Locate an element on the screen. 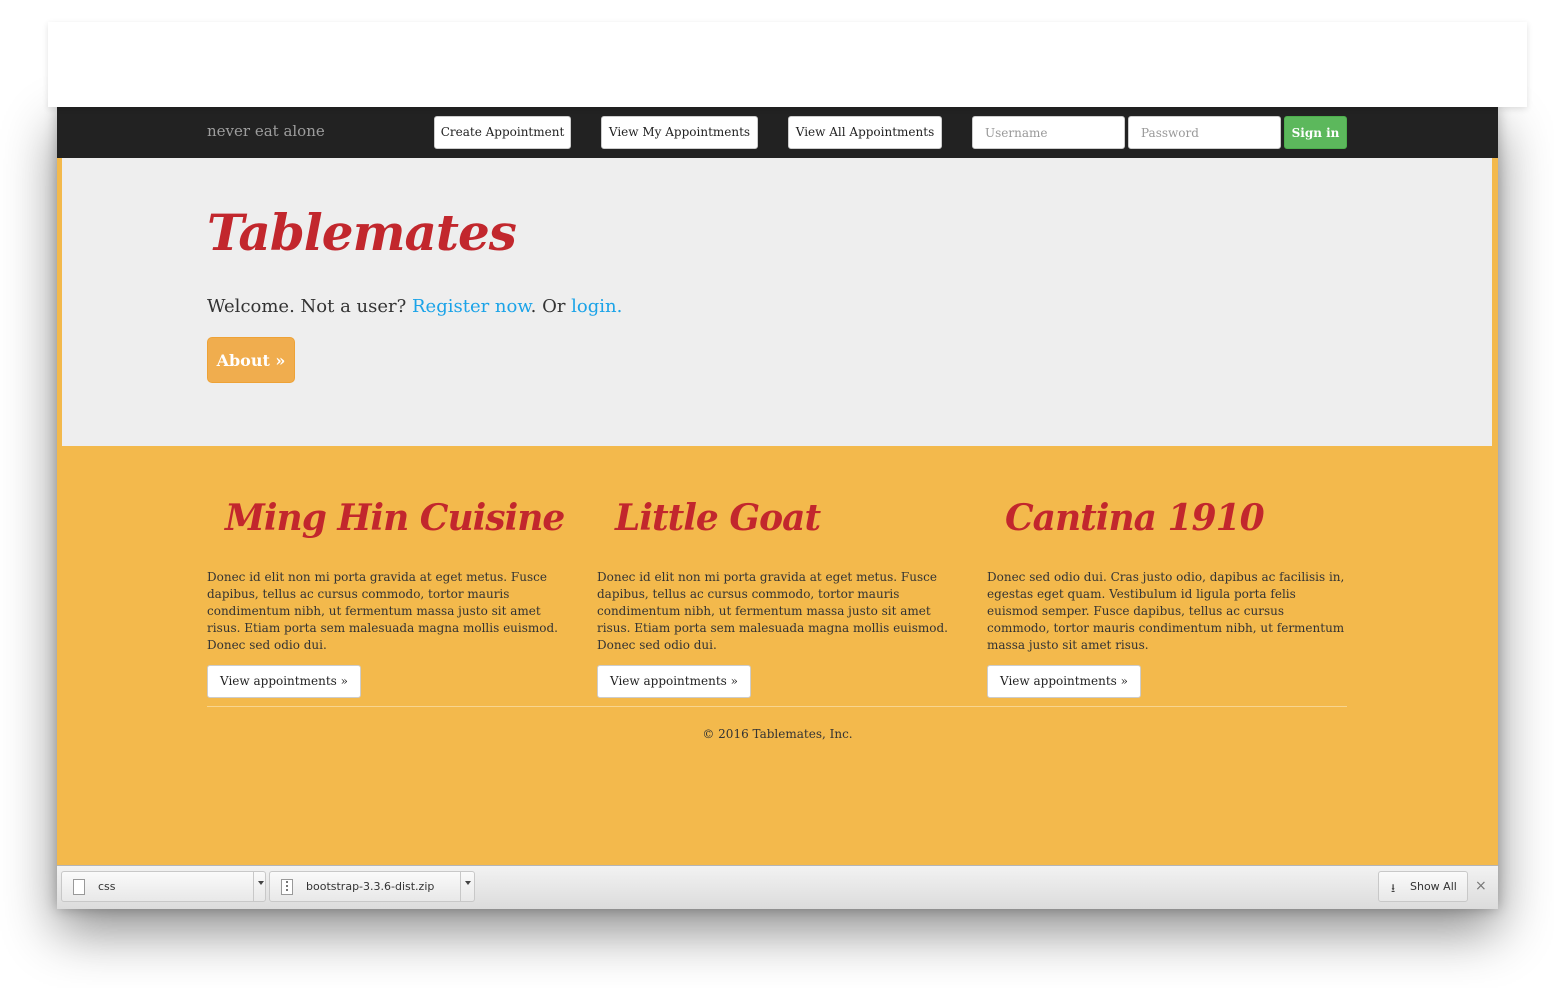 Image resolution: width=1554 pixels, height=988 pixels. download-icon: ⭳ is located at coordinates (1393, 888).